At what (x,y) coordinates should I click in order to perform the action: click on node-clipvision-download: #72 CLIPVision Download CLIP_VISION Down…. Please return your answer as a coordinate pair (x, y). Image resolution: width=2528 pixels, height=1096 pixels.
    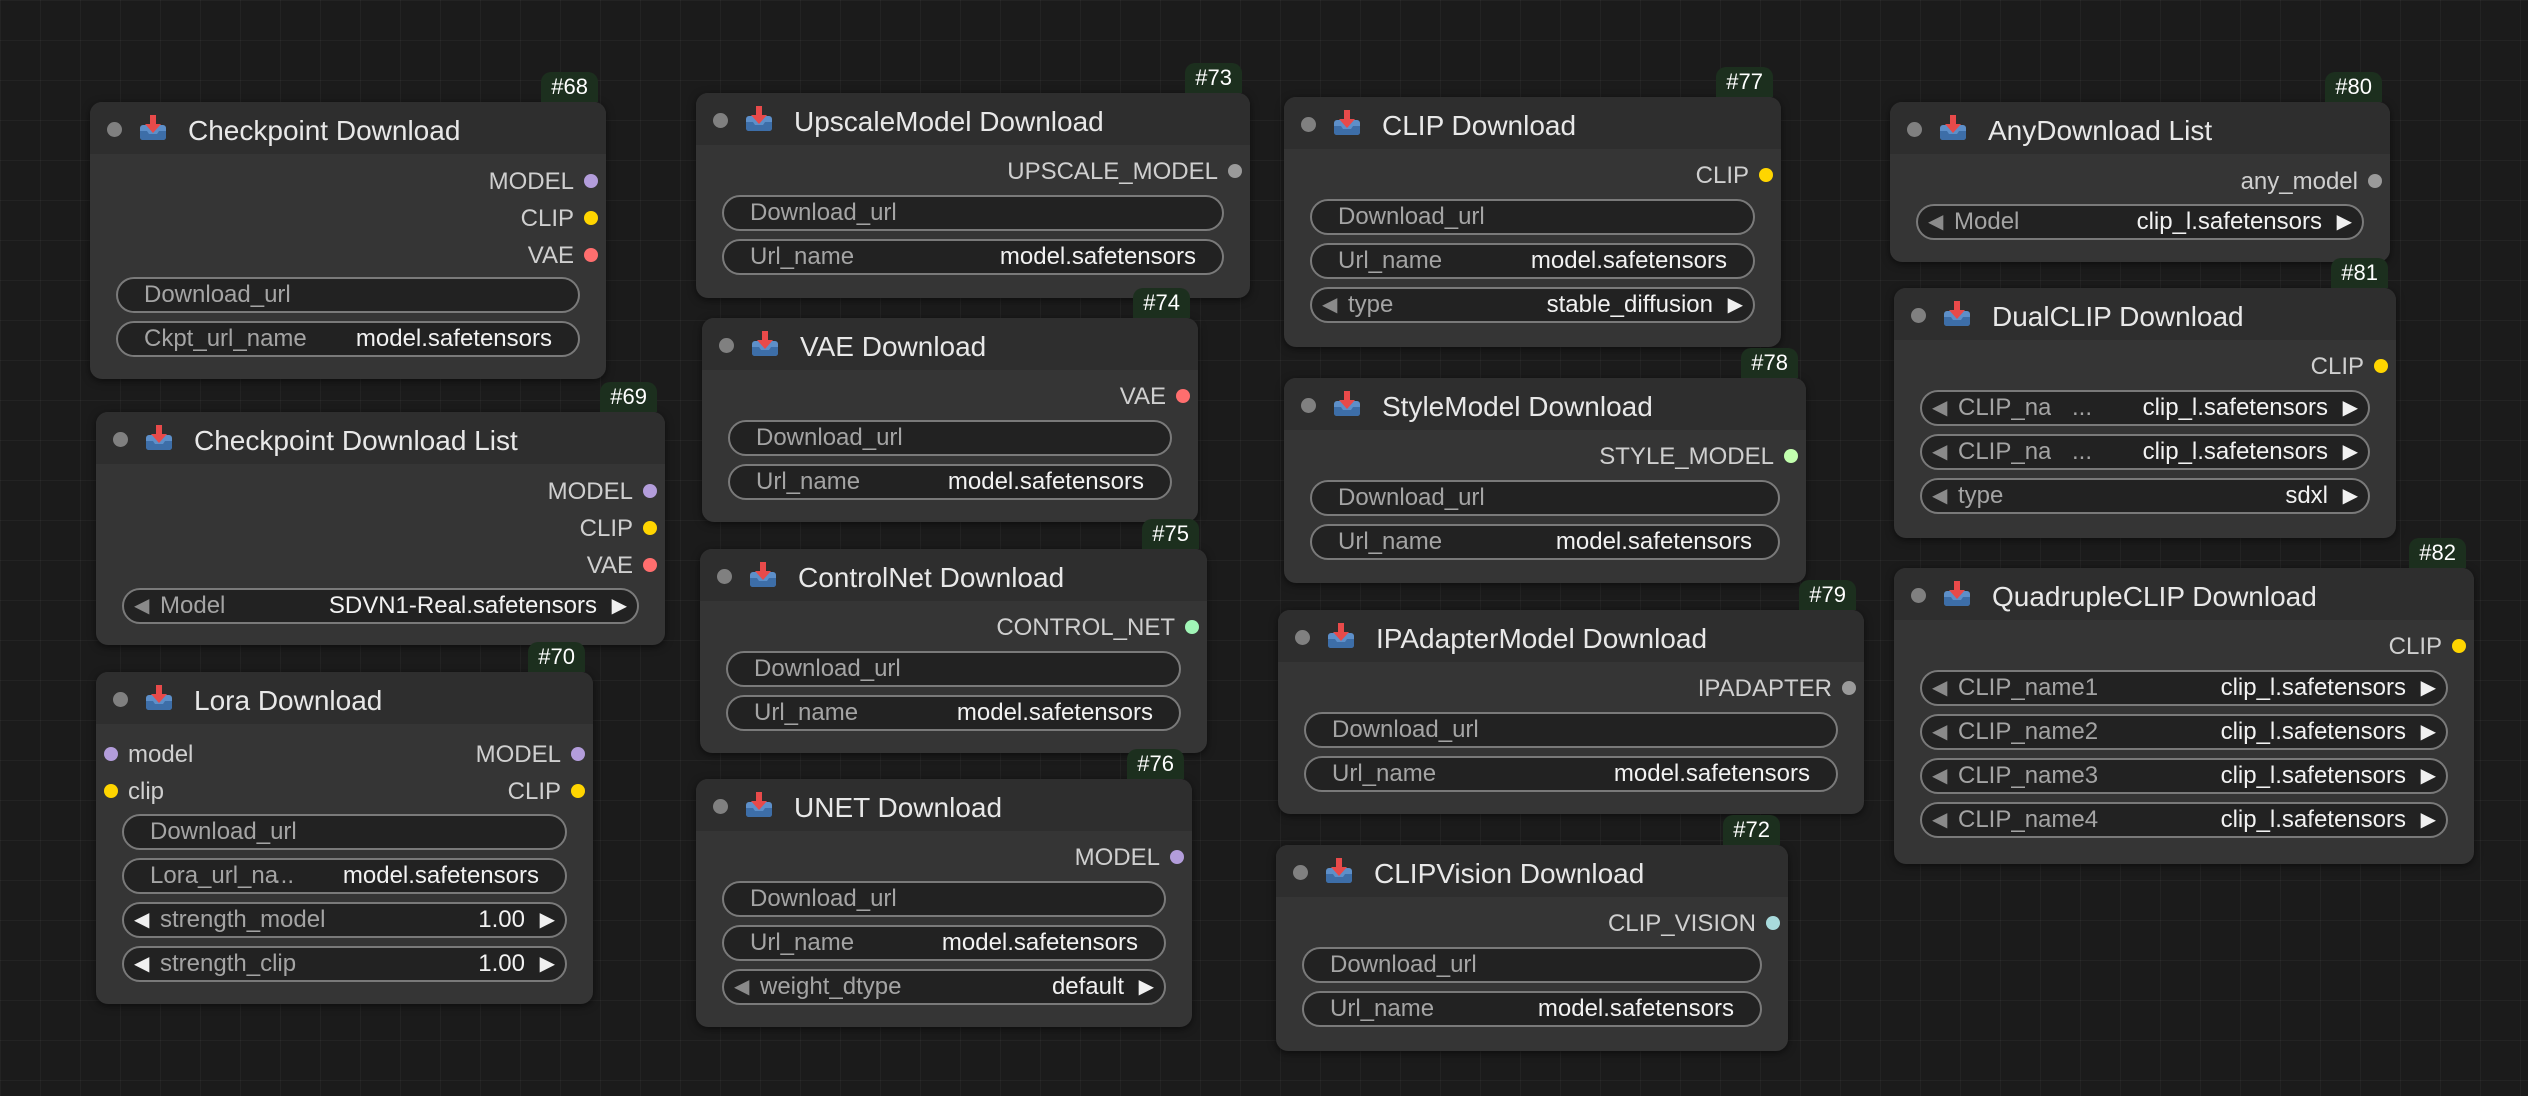
    Looking at the image, I should click on (1532, 933).